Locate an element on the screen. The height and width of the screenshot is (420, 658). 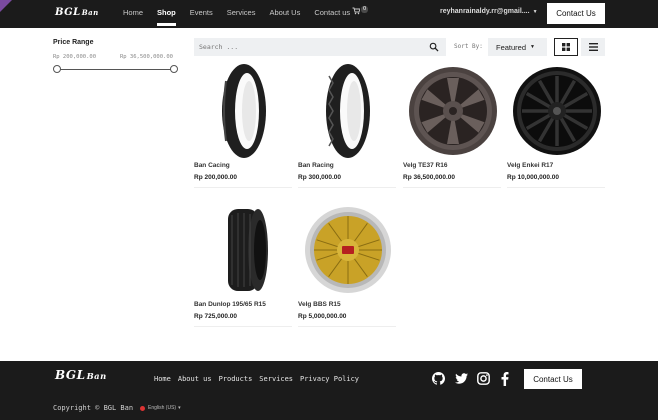
tire-slick-icon is located at coordinates (244, 111).